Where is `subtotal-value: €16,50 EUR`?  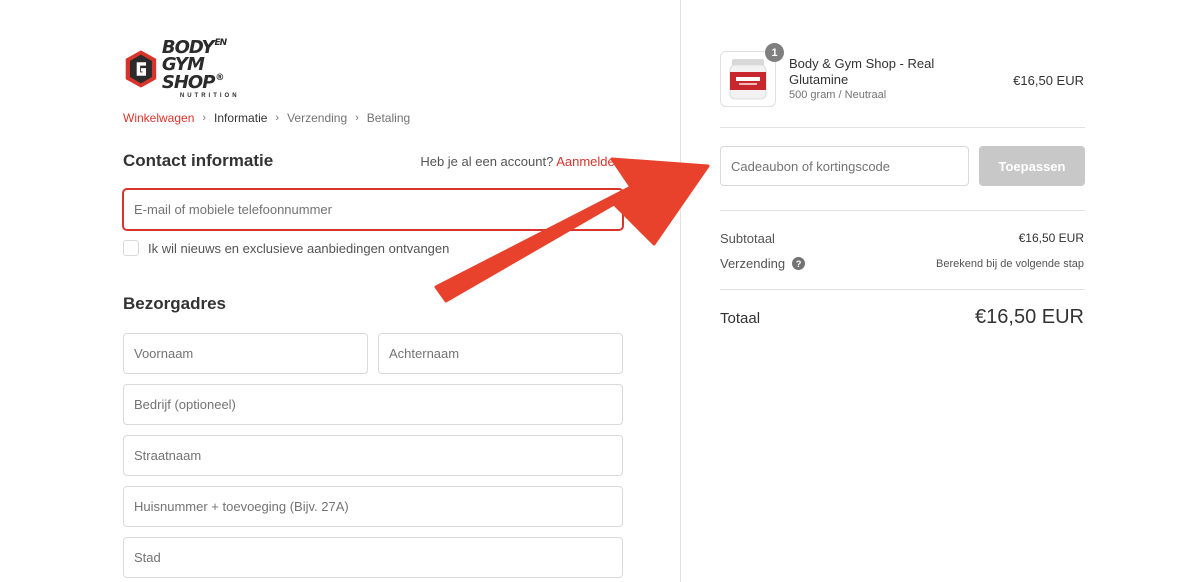 subtotal-value: €16,50 EUR is located at coordinates (1051, 238).